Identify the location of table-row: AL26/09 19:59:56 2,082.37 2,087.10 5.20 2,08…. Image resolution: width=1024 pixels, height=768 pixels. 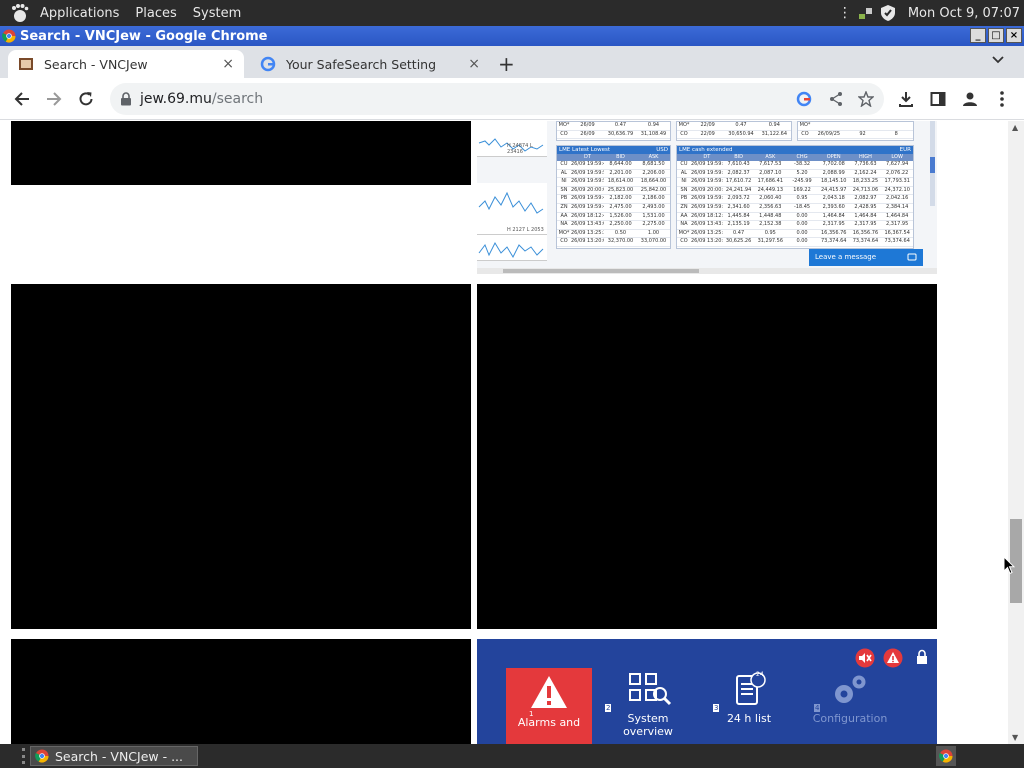
(795, 174).